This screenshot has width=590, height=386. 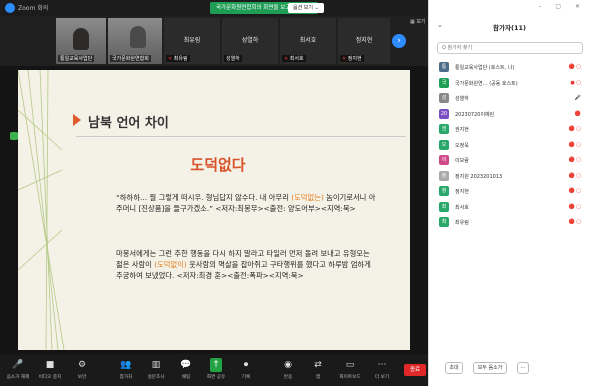 I want to click on avatar: 성, so click(x=444, y=98).